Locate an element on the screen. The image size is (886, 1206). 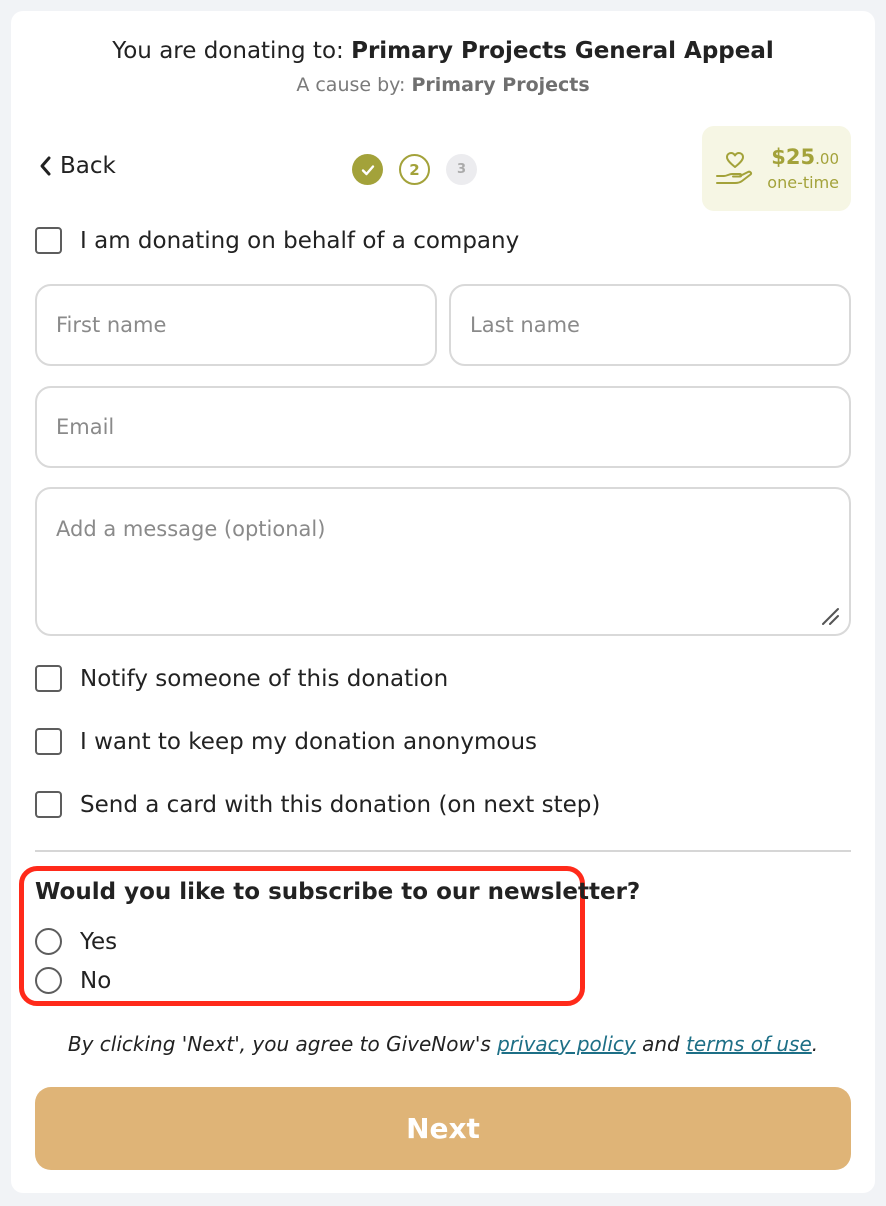
chevron-left-icon is located at coordinates (45, 166).